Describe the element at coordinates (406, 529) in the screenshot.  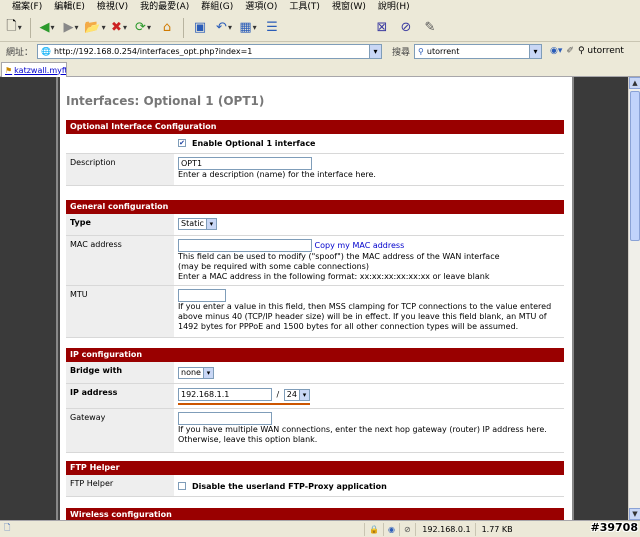
I see `status-block-icon: ⊘` at that location.